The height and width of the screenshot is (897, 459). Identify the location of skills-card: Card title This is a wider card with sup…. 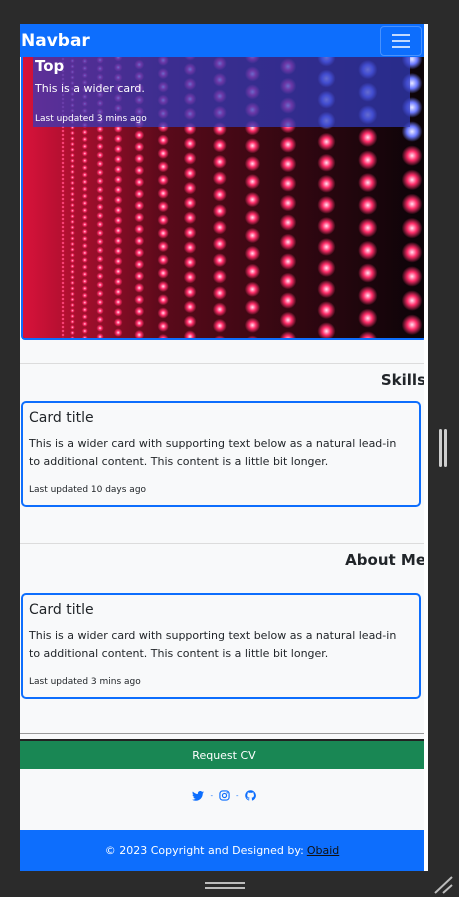
(221, 454).